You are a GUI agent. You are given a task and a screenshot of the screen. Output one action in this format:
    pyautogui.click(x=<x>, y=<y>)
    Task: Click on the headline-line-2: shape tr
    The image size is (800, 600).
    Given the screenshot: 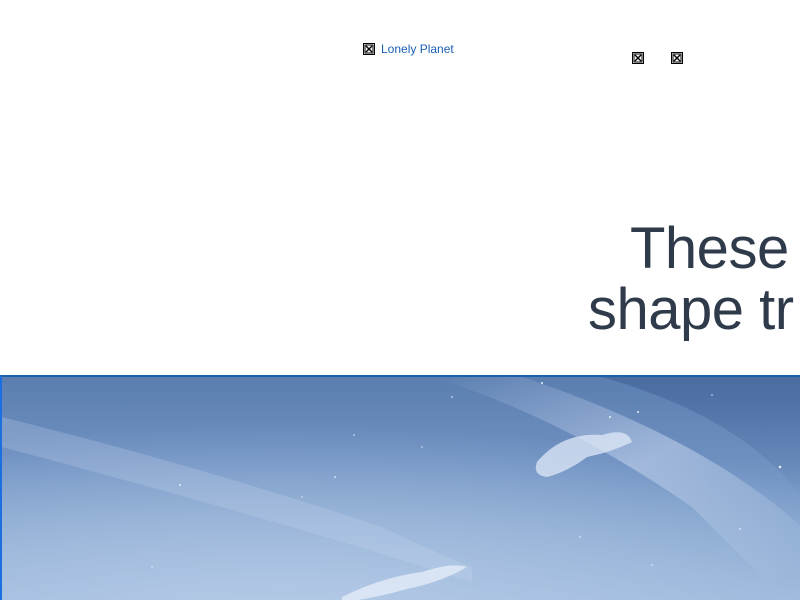 What is the action you would take?
    pyautogui.click(x=691, y=309)
    